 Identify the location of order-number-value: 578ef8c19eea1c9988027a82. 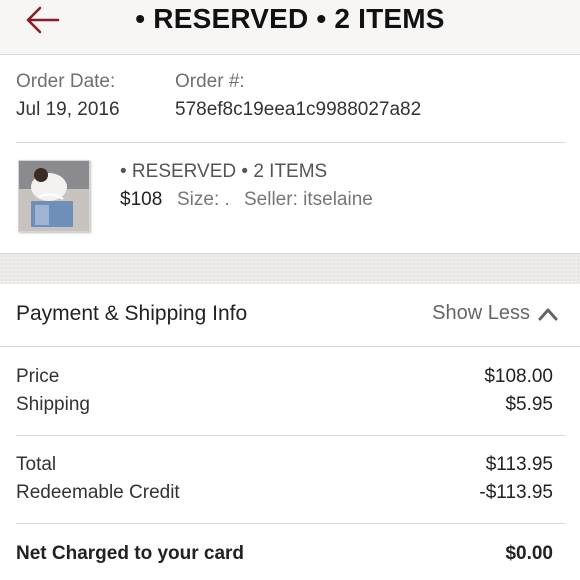
(298, 109).